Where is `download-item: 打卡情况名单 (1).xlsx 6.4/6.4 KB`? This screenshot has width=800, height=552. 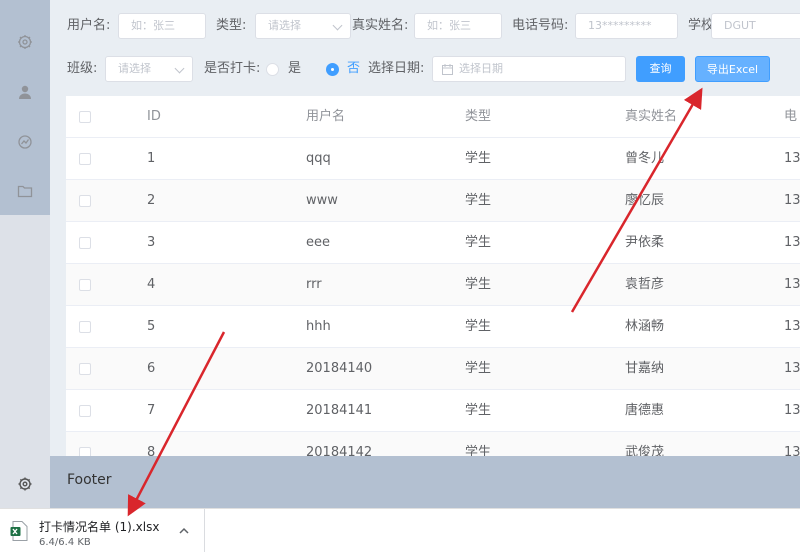 download-item: 打卡情况名单 (1).xlsx 6.4/6.4 KB is located at coordinates (102, 530).